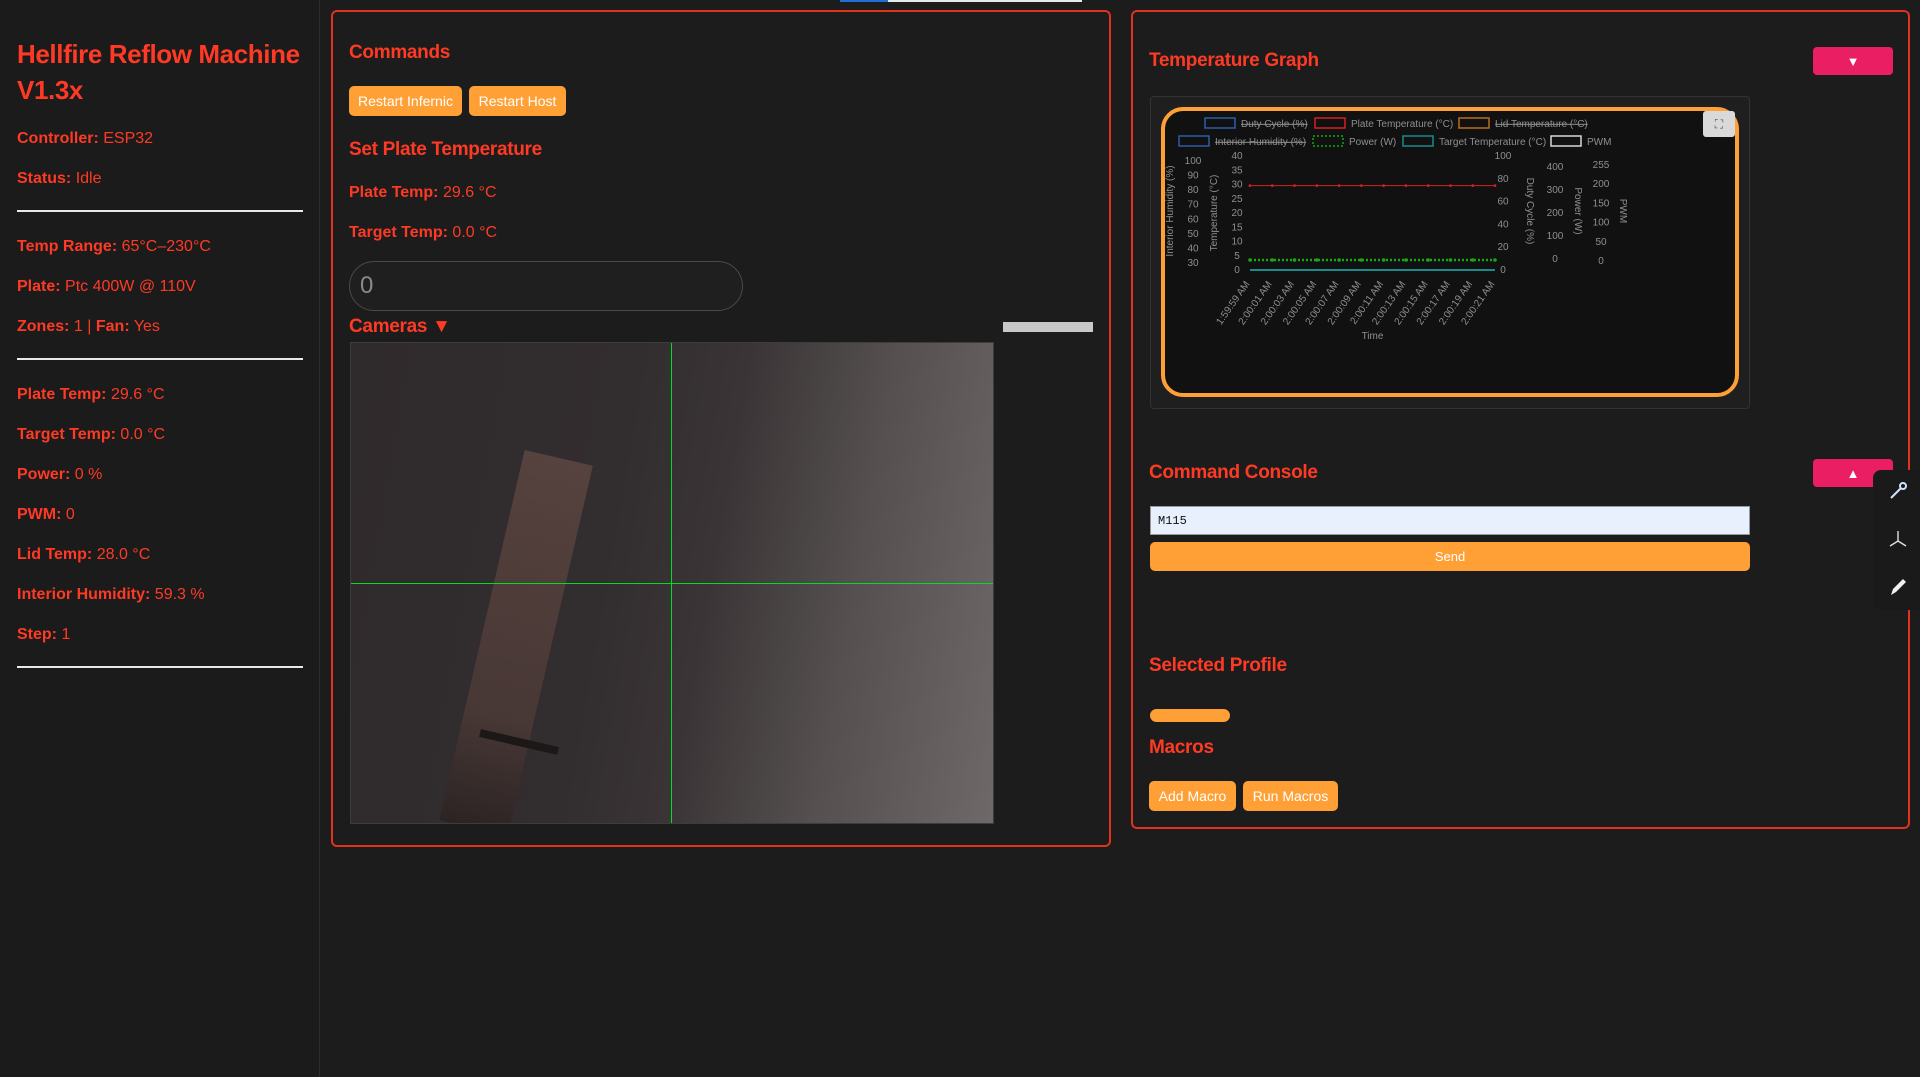 The image size is (1920, 1077). What do you see at coordinates (1237, 227) in the screenshot?
I see `temperature-tick-label: 15` at bounding box center [1237, 227].